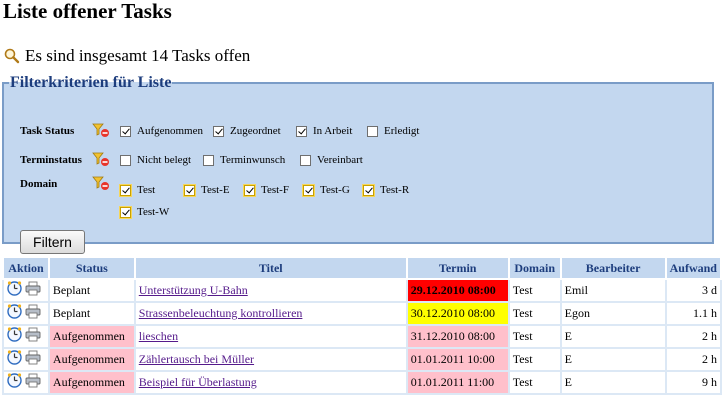 The width and height of the screenshot is (727, 420). What do you see at coordinates (52, 242) in the screenshot?
I see `filter-submit-button: Filtern` at bounding box center [52, 242].